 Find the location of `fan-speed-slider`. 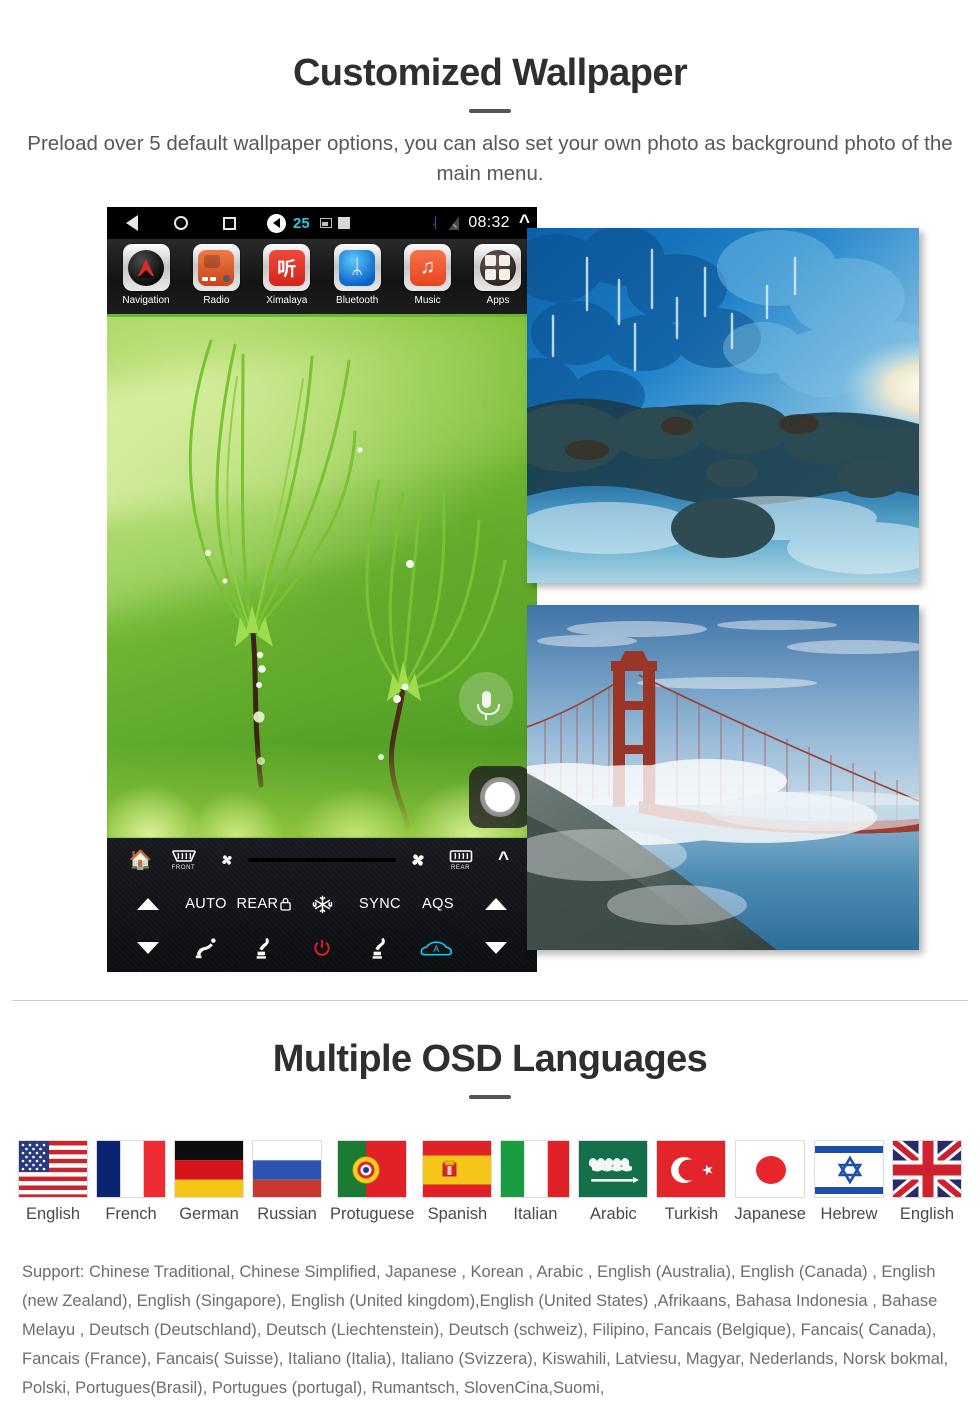

fan-speed-slider is located at coordinates (322, 860).